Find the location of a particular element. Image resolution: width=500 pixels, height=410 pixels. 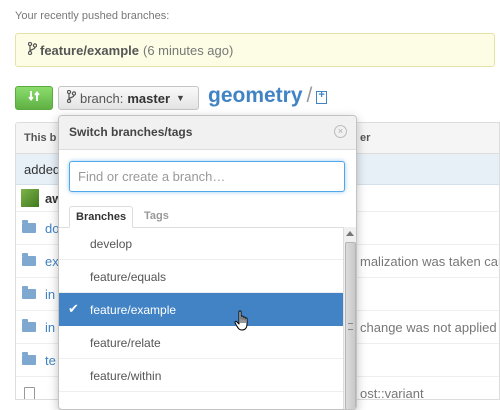

repo-name-link: geometry is located at coordinates (255, 96).